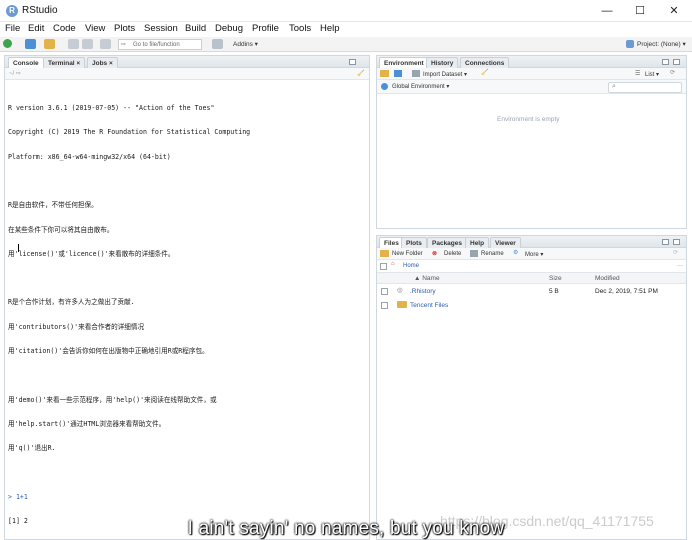  Describe the element at coordinates (161, 28) in the screenshot. I see `menu-session: Session` at that location.